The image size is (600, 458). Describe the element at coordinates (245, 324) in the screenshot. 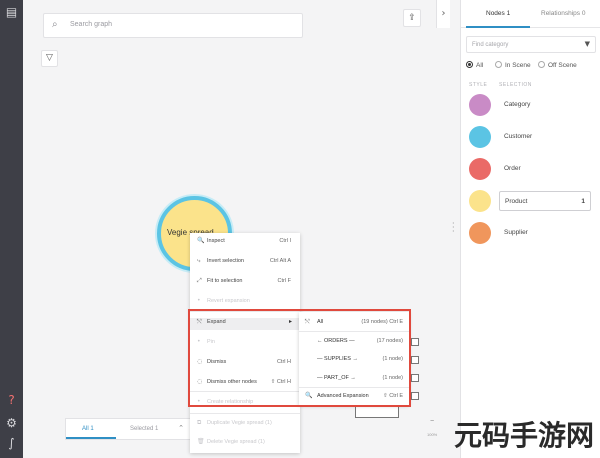

I see `menu-item-expand: ⤲ Expand ▸` at that location.